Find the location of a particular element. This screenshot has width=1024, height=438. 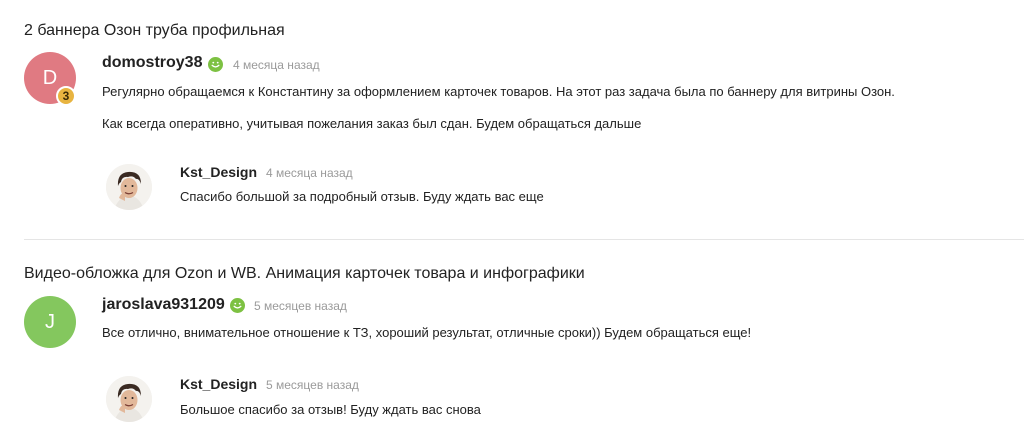

username-link: jaroslava931209 is located at coordinates (163, 305).